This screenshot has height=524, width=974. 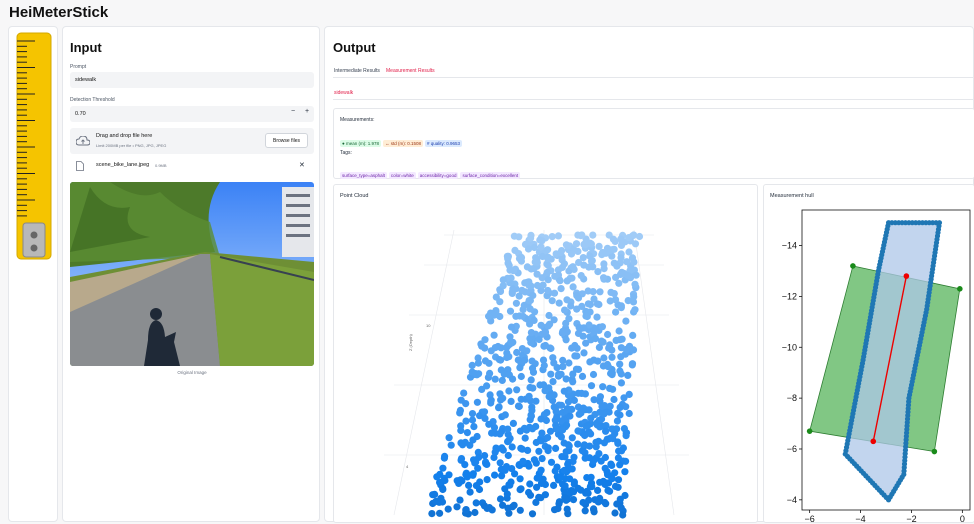 I want to click on tags-label: Tags:, so click(x=346, y=153).